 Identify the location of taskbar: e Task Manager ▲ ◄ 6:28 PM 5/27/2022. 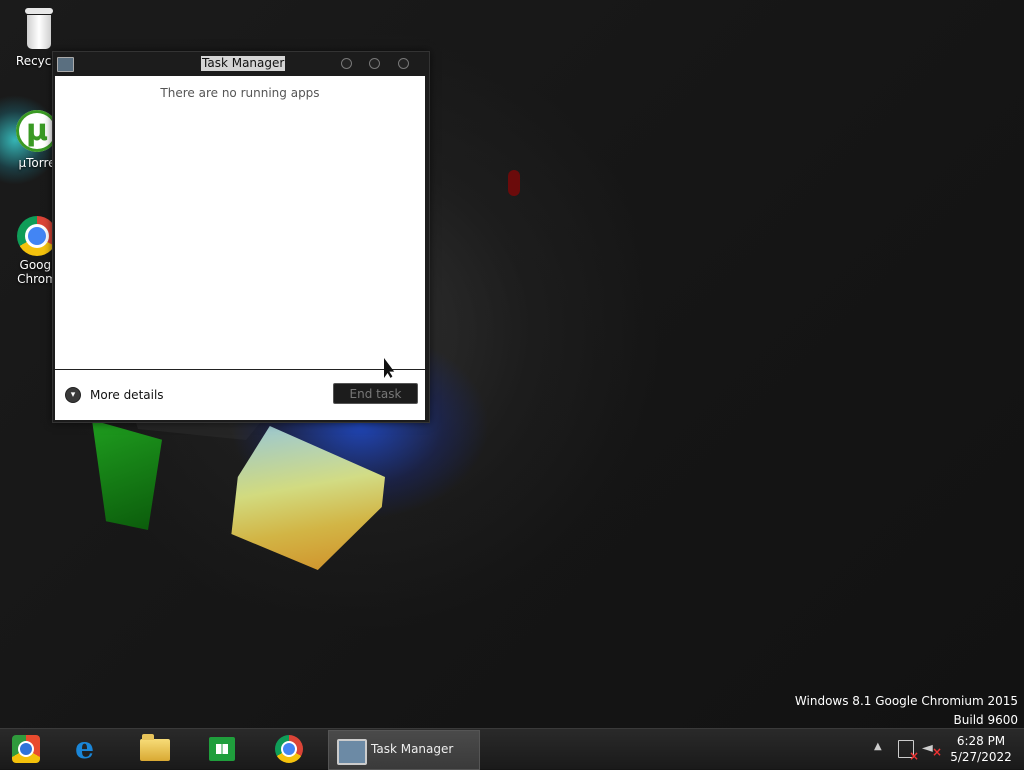
(512, 749).